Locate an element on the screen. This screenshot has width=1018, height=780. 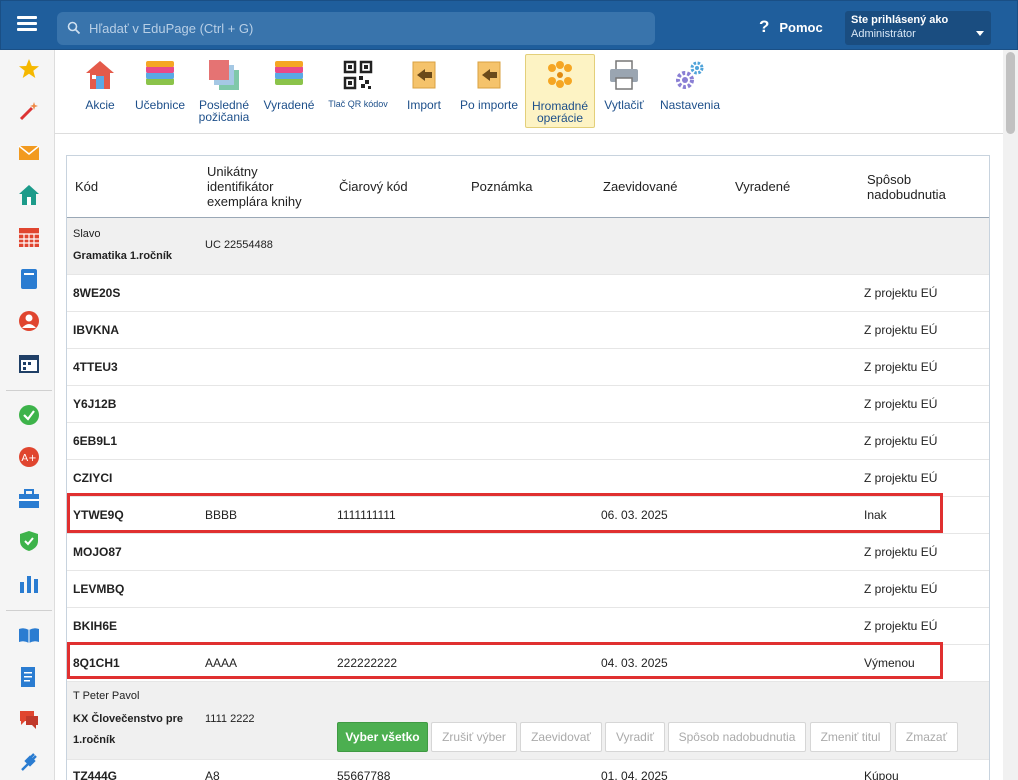
scrollbar is located at coordinates (1010, 415).